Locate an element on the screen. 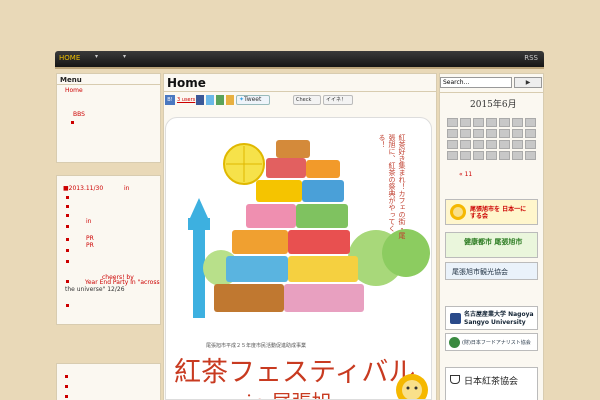 The width and height of the screenshot is (600, 400). post-date: ■2013.11/30 is located at coordinates (83, 188).